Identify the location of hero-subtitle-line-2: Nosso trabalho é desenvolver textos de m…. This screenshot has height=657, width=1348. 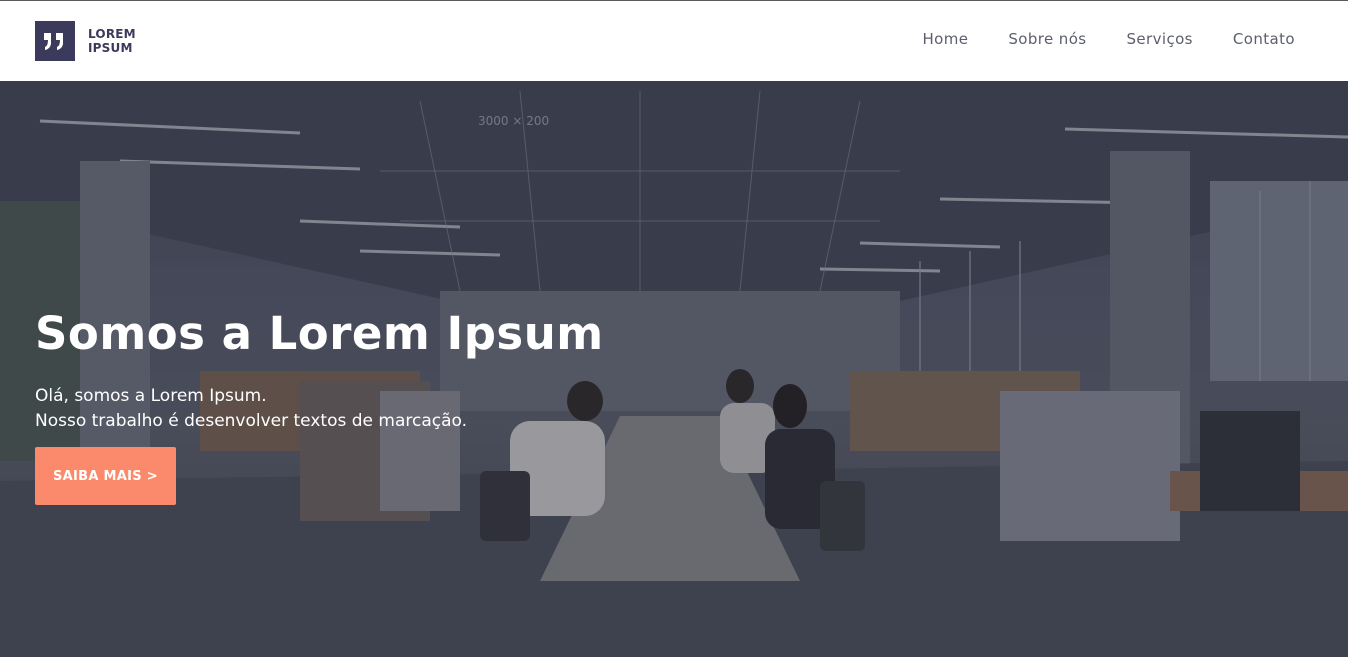
(251, 421).